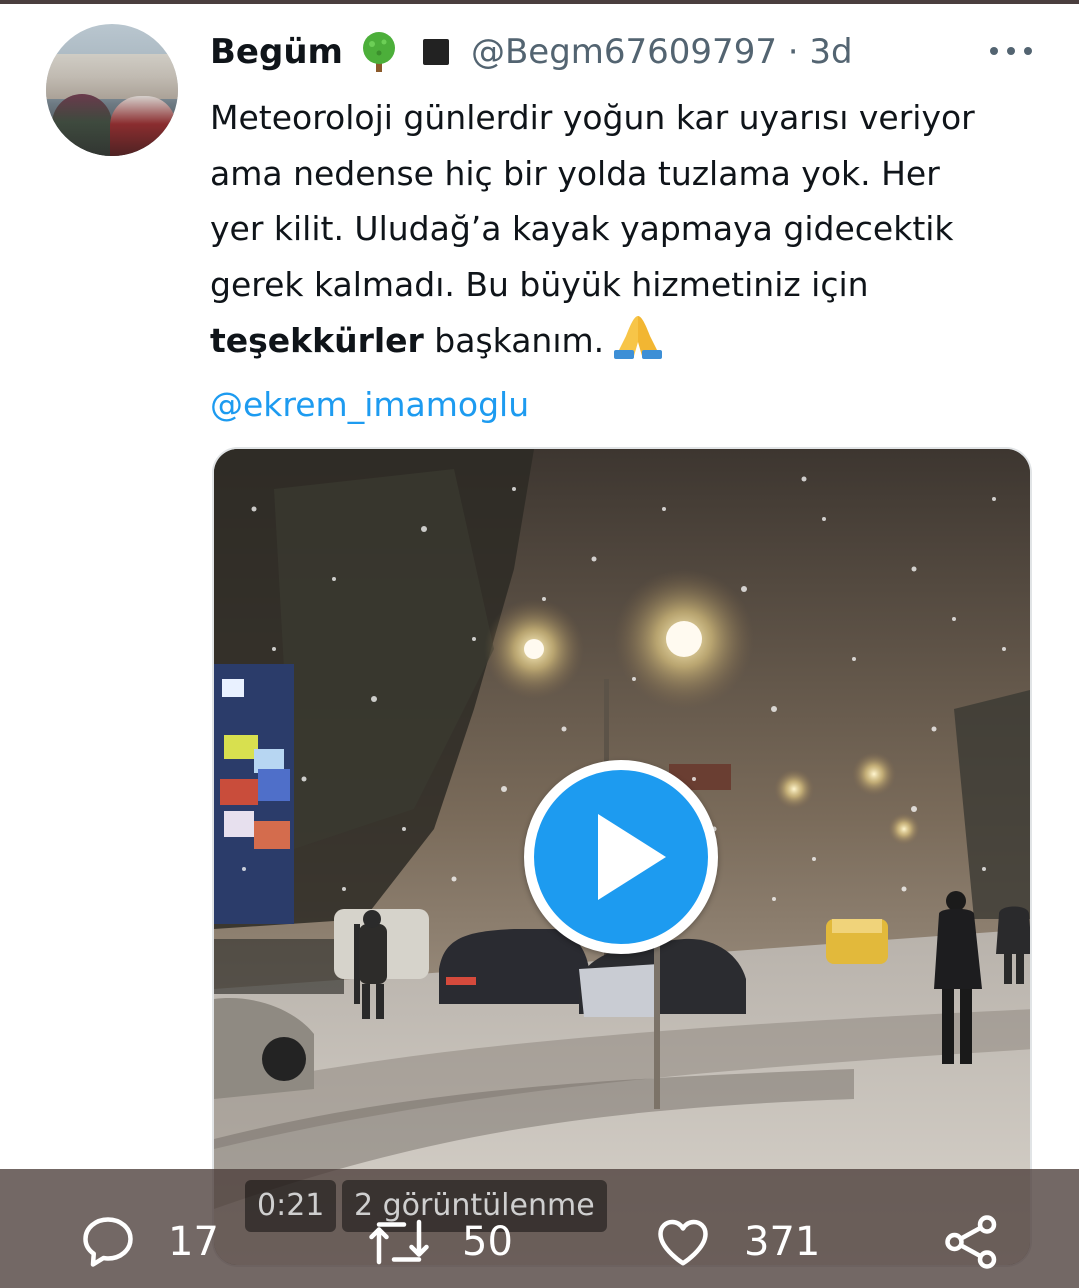 The width and height of the screenshot is (1079, 1288). I want to click on avatar-person-left, so click(82, 125).